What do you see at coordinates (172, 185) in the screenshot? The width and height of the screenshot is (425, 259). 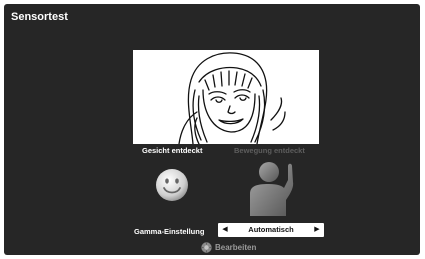 I see `smiley-icon` at bounding box center [172, 185].